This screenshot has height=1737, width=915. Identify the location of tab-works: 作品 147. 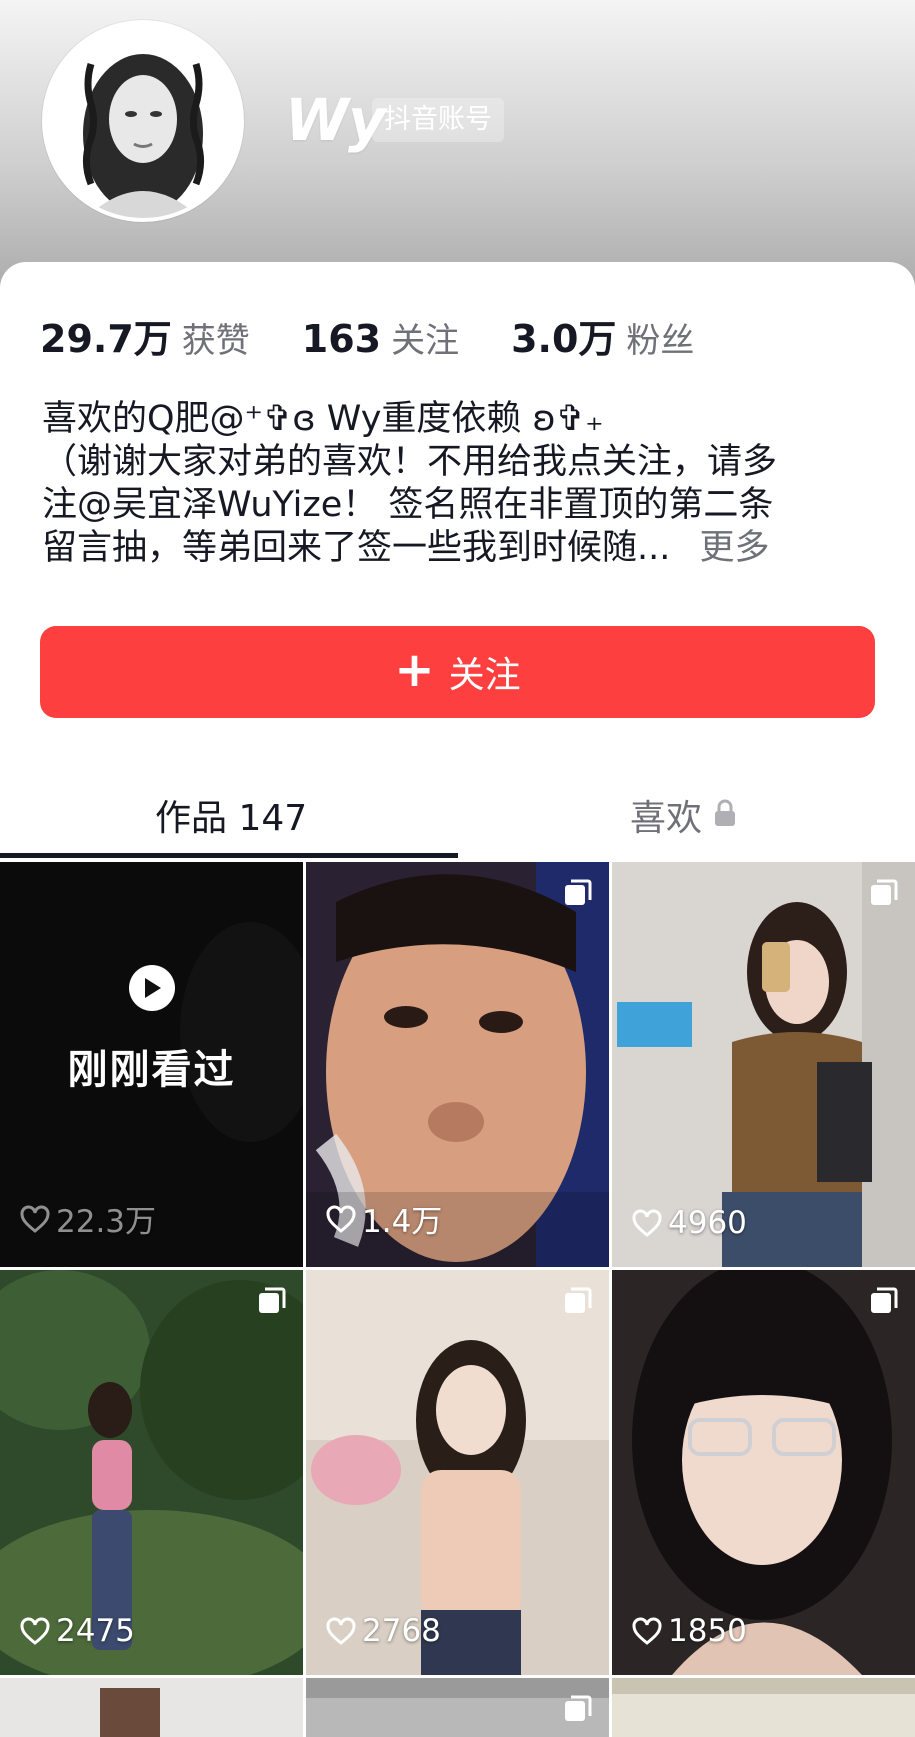
(231, 815).